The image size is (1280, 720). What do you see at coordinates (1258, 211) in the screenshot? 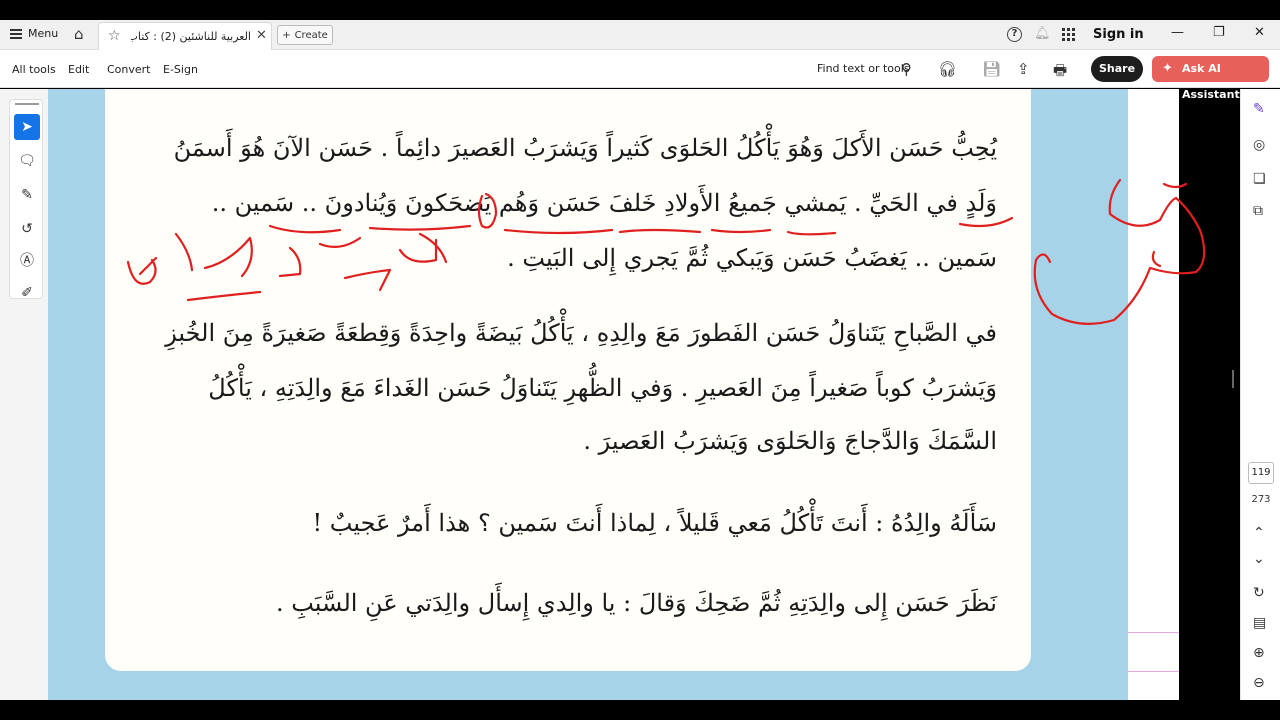
I see `pages-icon: ⧉` at bounding box center [1258, 211].